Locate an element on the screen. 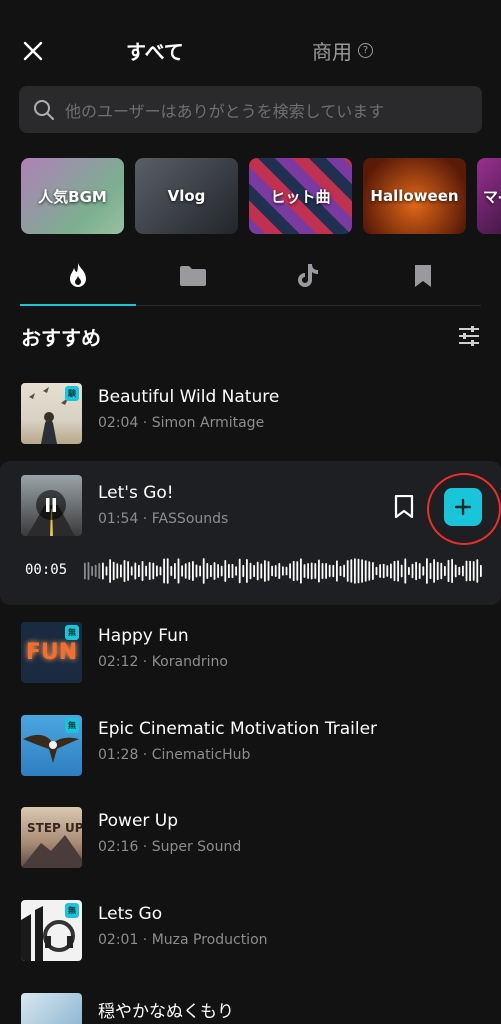 This screenshot has width=501, height=1024. category-carousel: 人気BGM Vlog ヒット曲 Halloween マ- is located at coordinates (261, 196).